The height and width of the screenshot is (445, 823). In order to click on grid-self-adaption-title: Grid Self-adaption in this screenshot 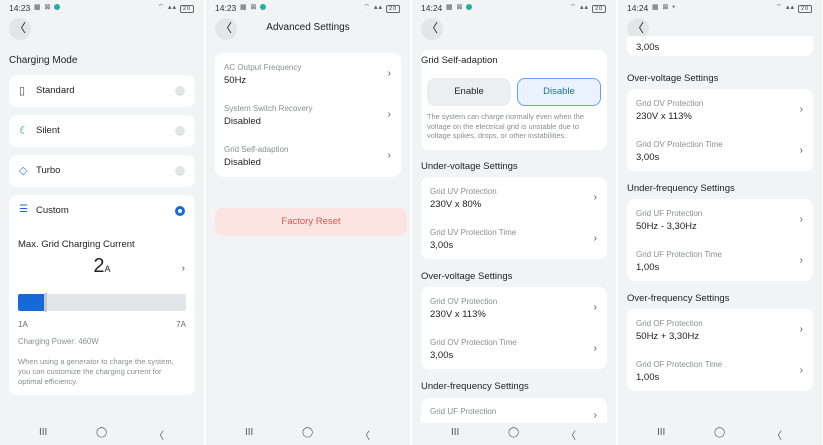, I will do `click(459, 60)`.